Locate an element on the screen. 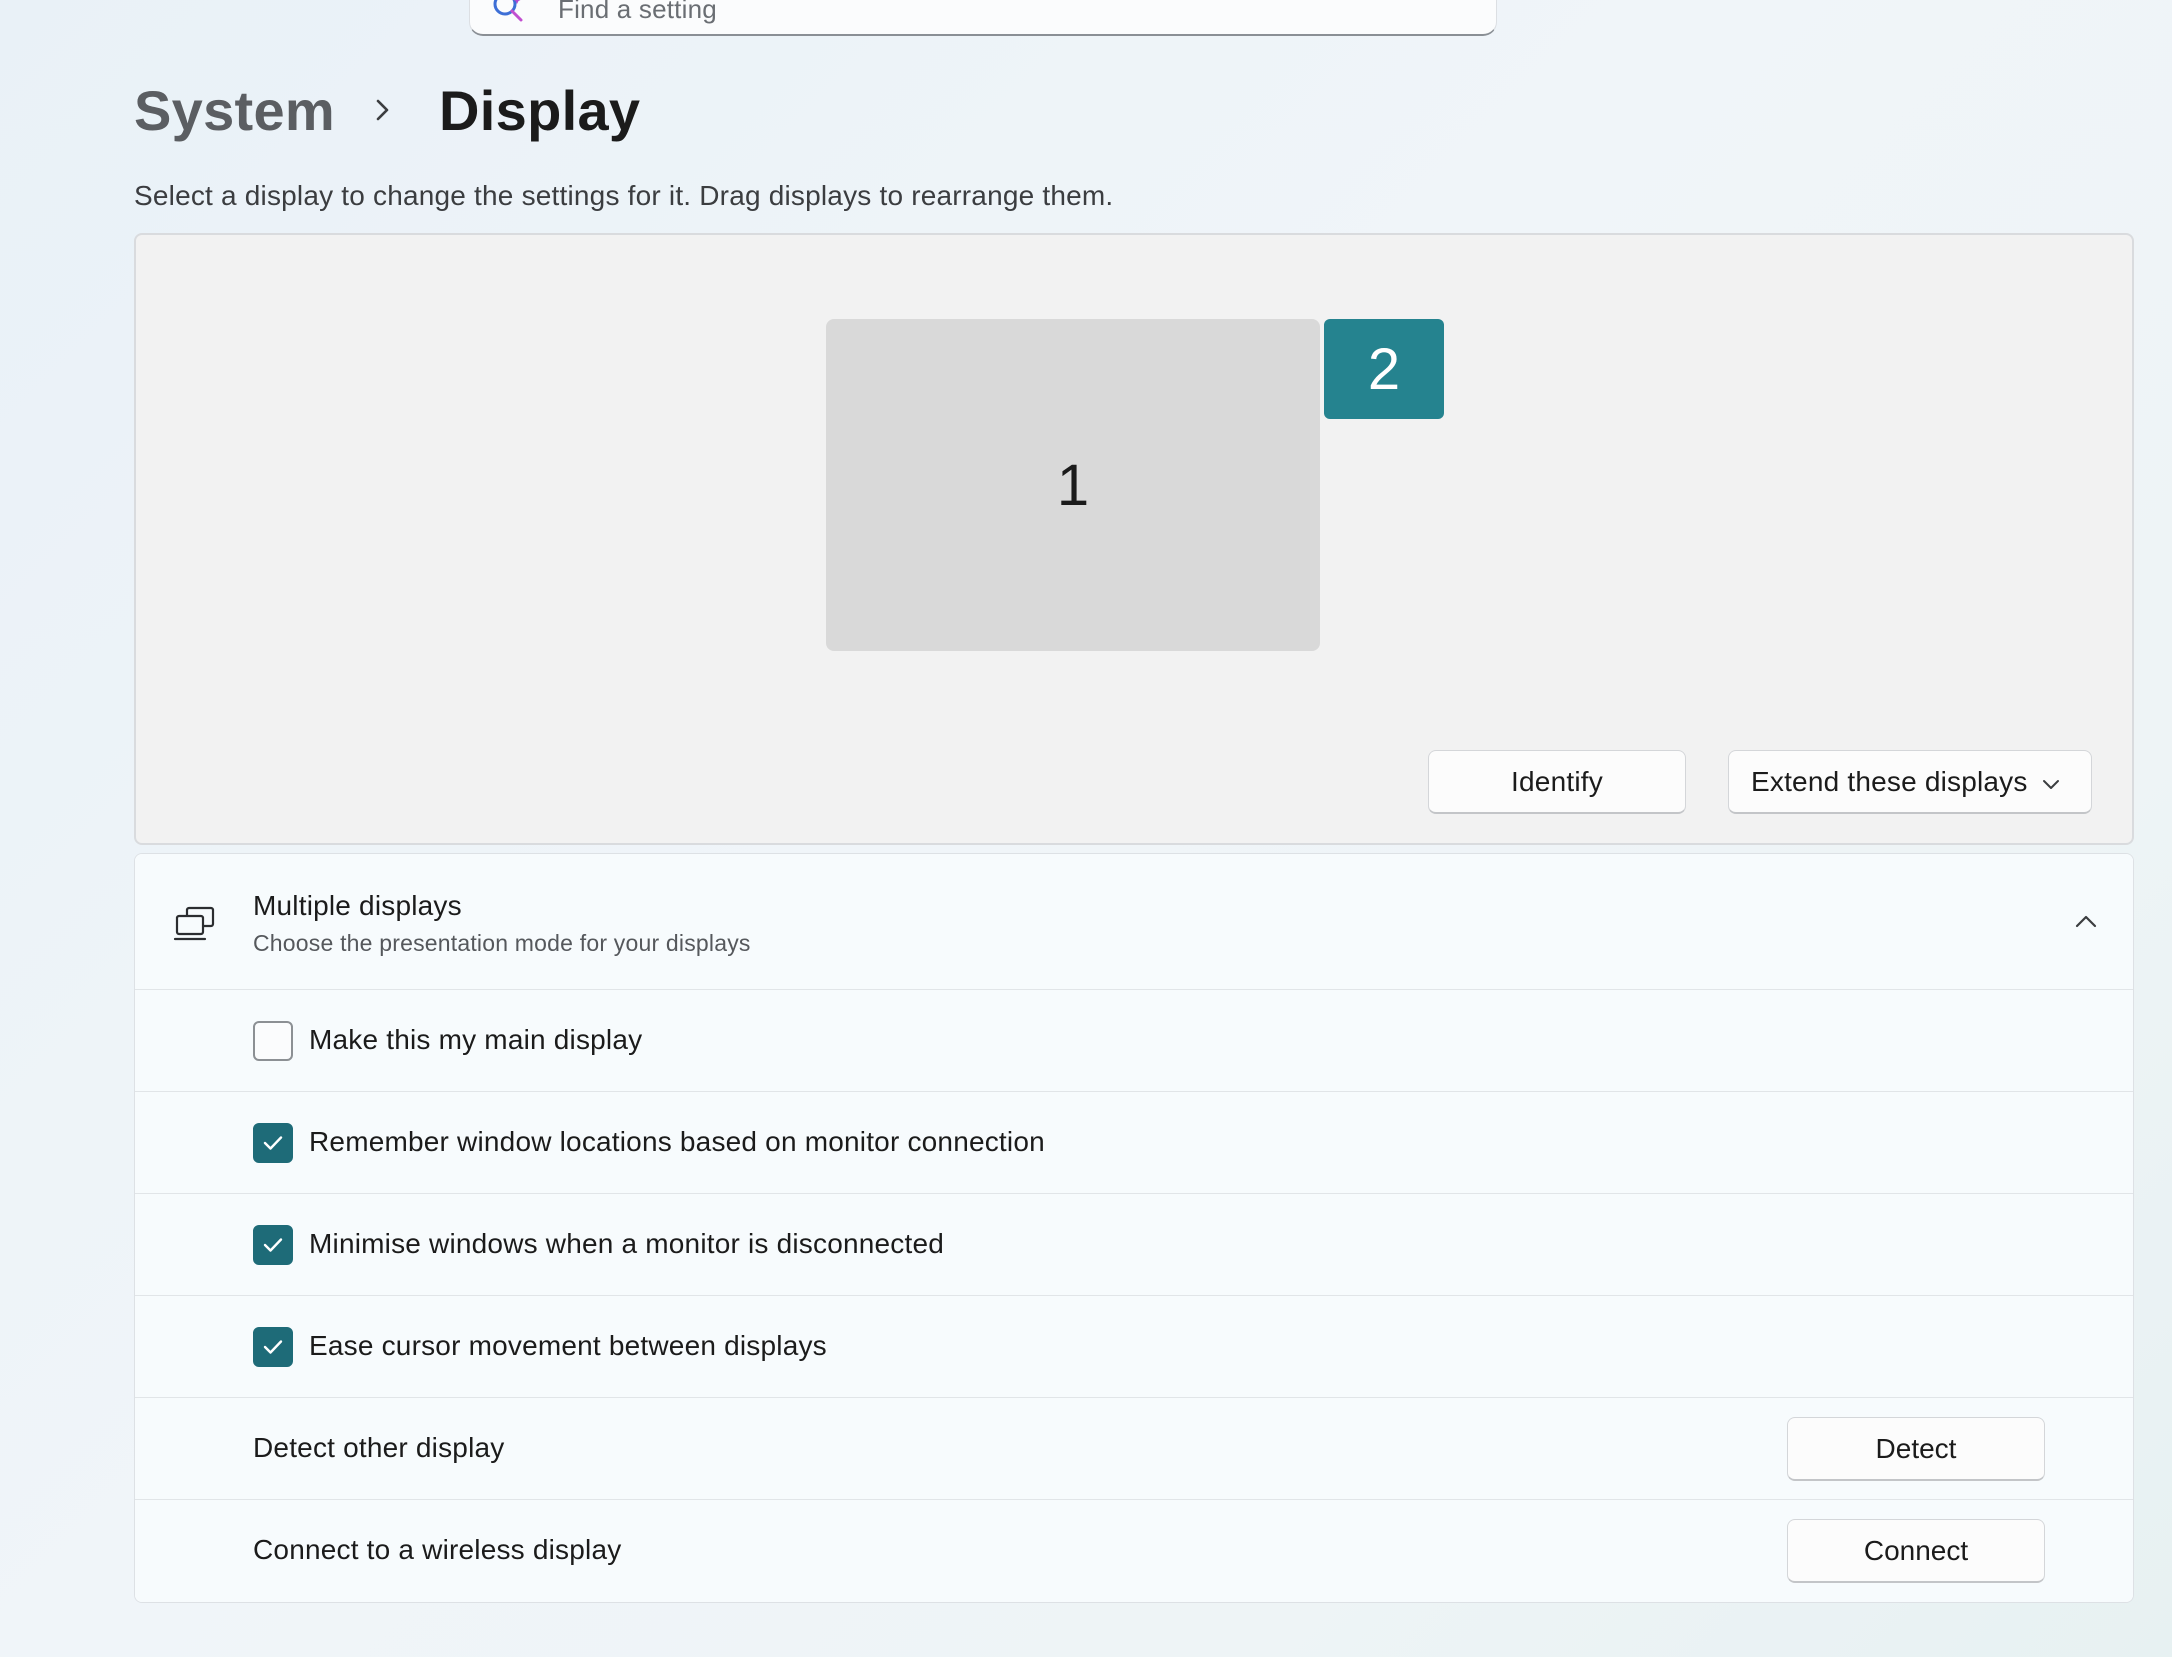 Image resolution: width=2172 pixels, height=1657 pixels. option-row-main-display: Make this my main display is located at coordinates (1134, 1041).